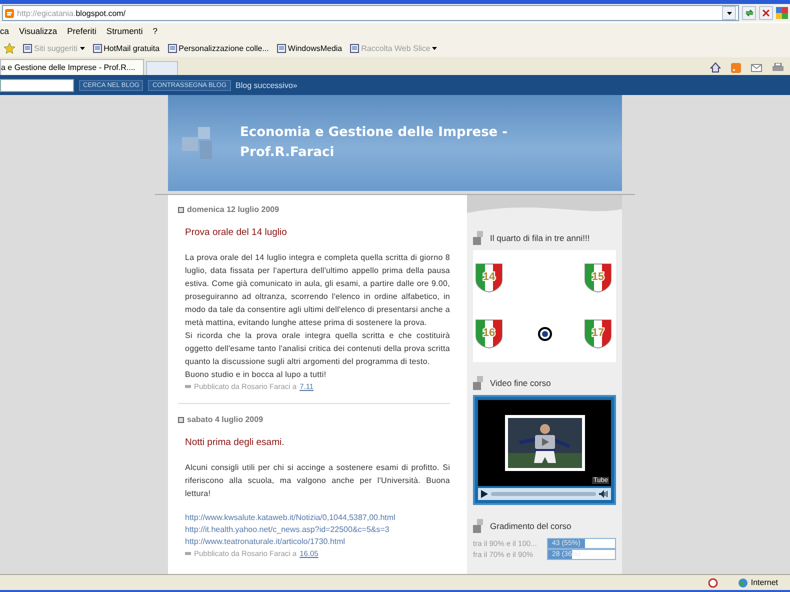 The height and width of the screenshot is (592, 790). I want to click on volume-icon, so click(603, 494).